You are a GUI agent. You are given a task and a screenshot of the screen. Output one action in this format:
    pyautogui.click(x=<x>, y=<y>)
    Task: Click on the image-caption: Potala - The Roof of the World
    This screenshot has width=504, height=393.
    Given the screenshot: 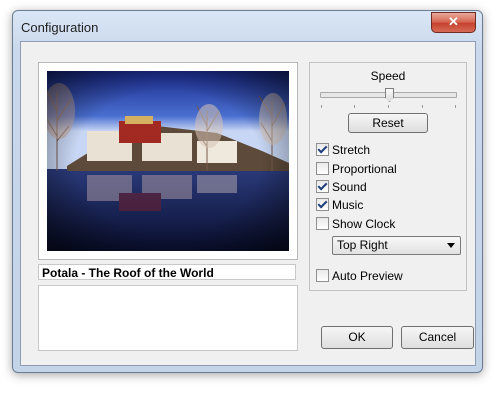 What is the action you would take?
    pyautogui.click(x=167, y=272)
    